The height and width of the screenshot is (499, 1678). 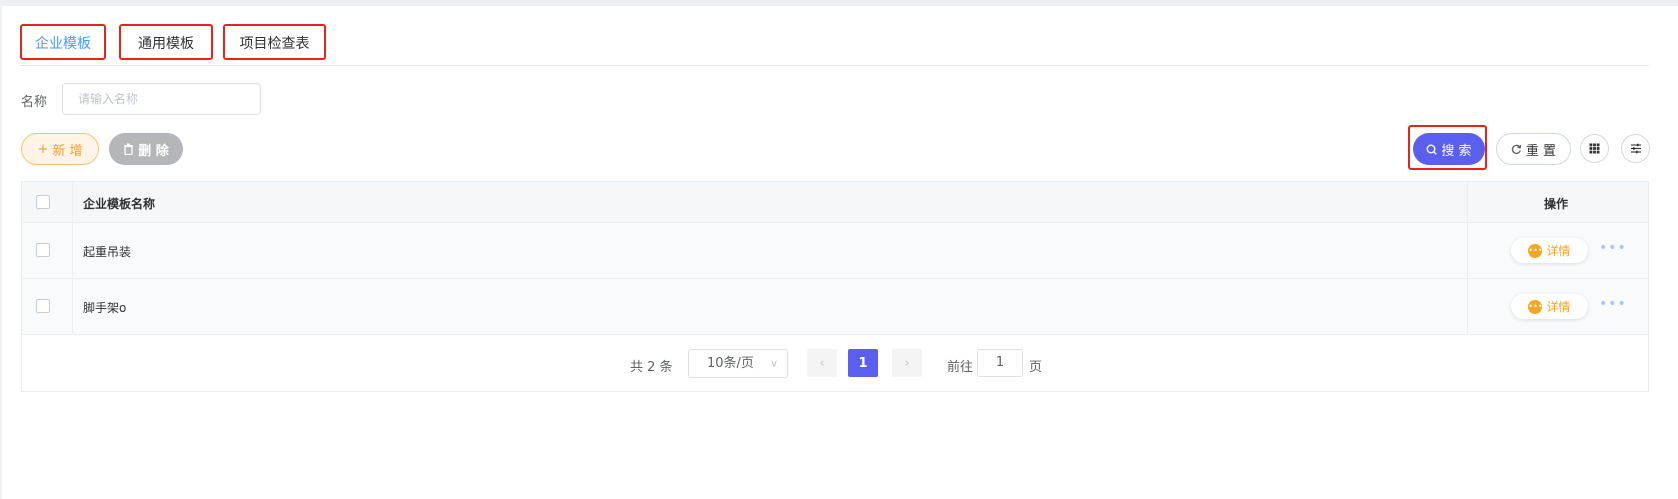 I want to click on chevron-left-icon: ‹, so click(x=822, y=363).